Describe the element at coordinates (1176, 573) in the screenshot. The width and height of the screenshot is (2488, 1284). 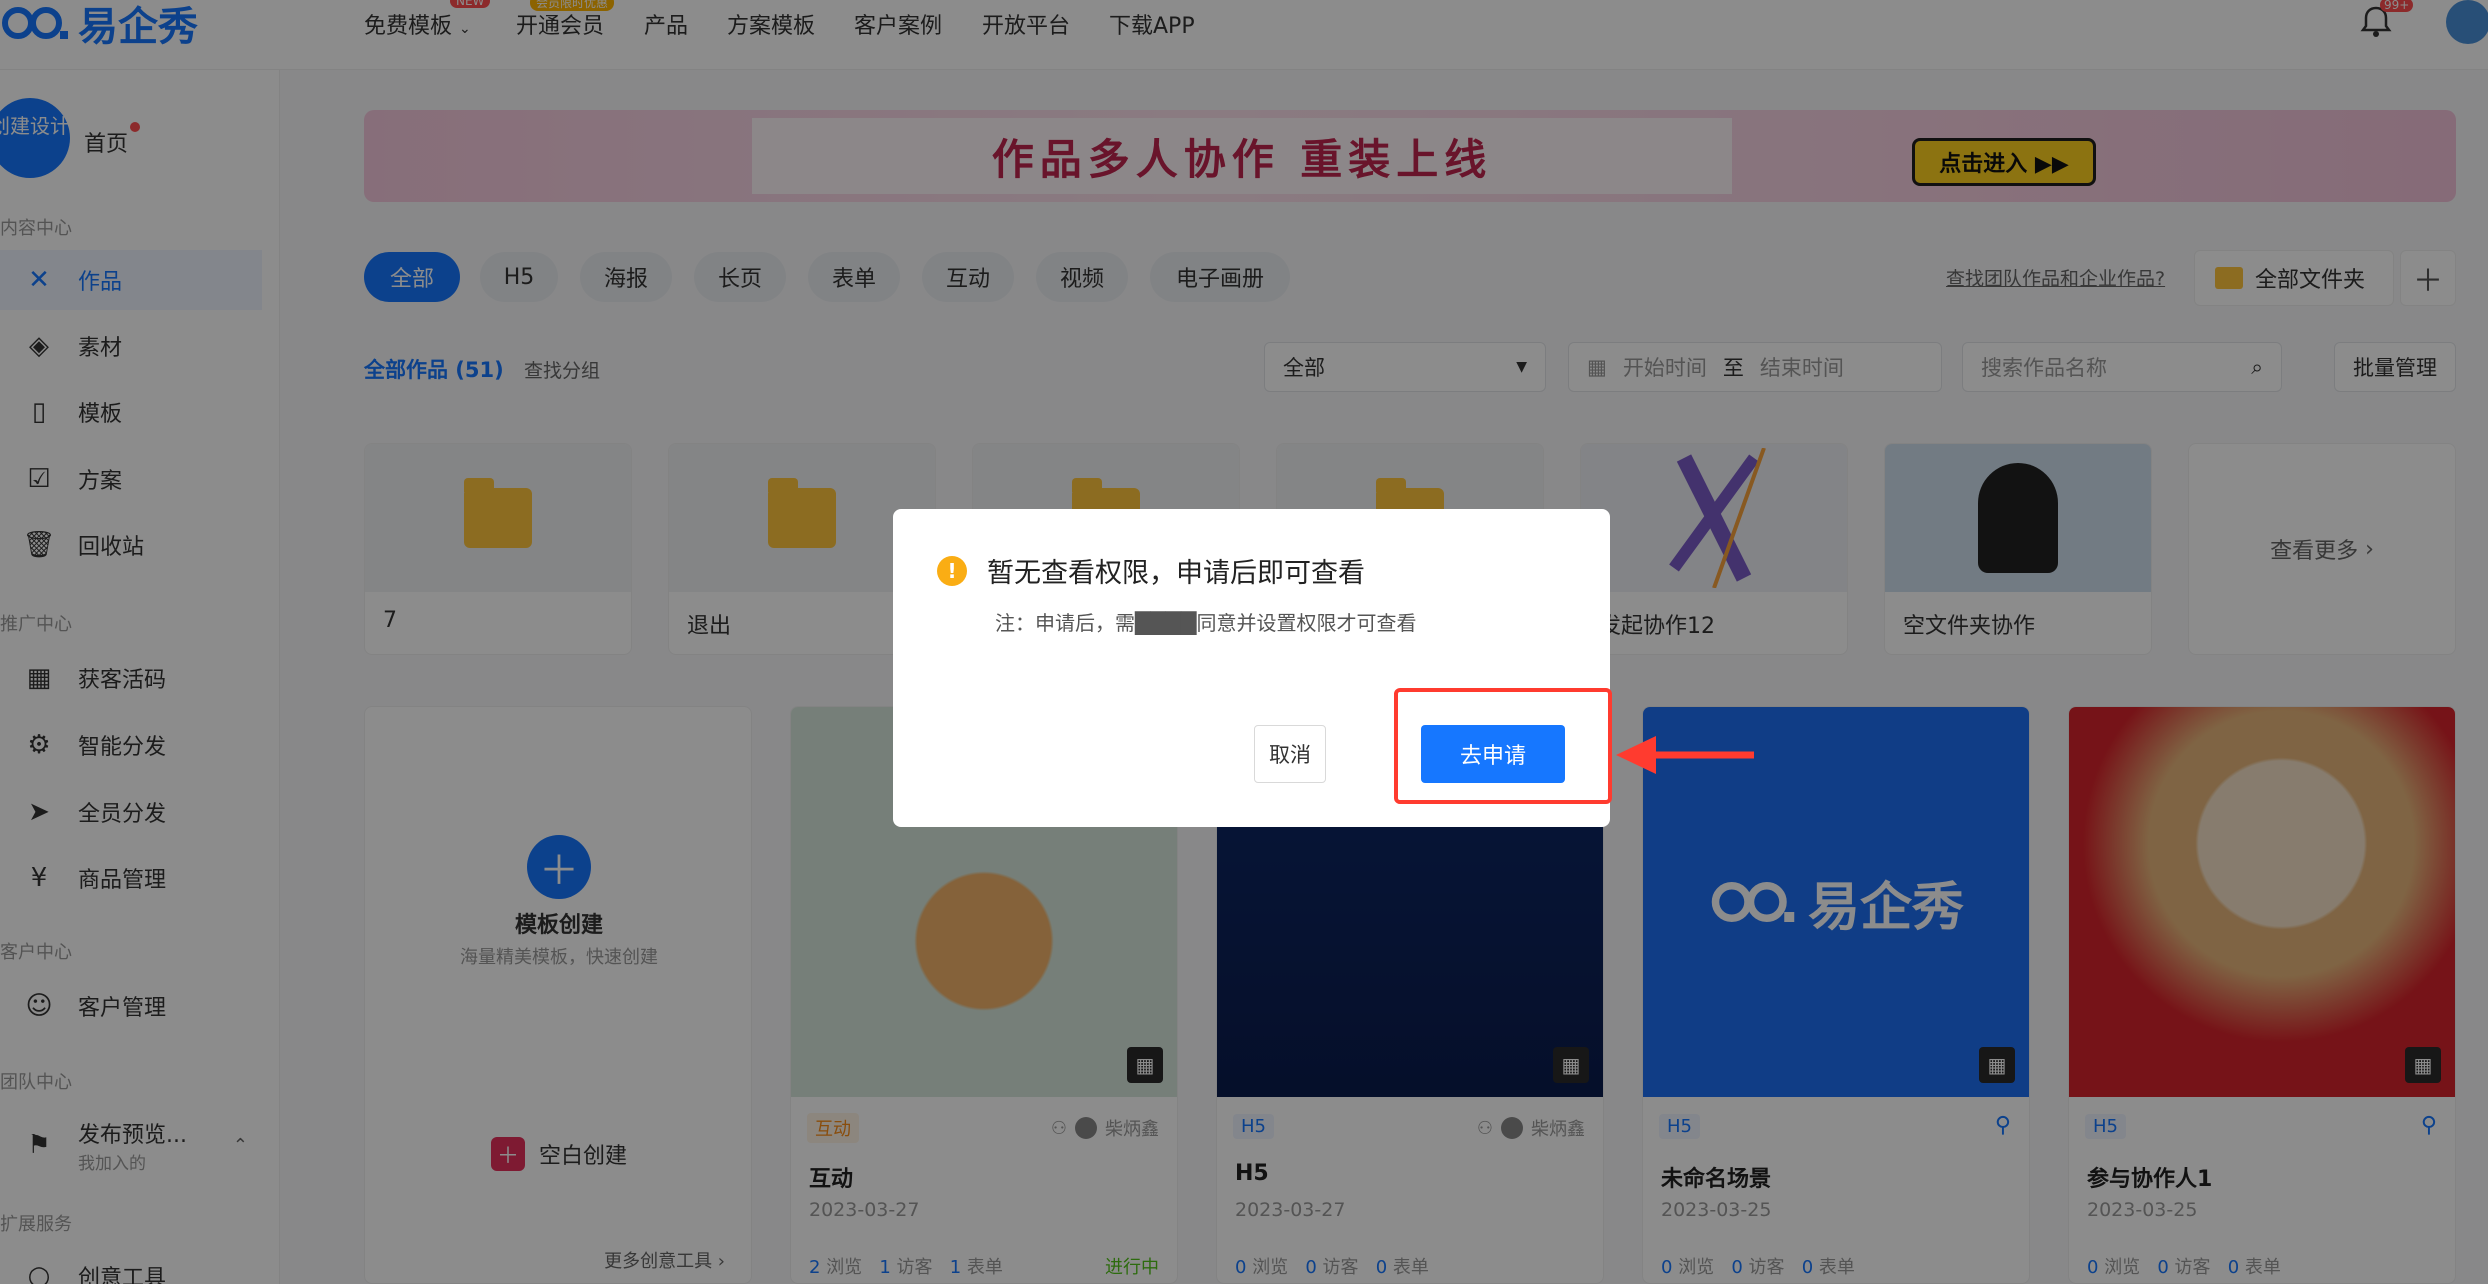
I see `dialog-title: 暂无查看权限，申请后即可查看` at that location.